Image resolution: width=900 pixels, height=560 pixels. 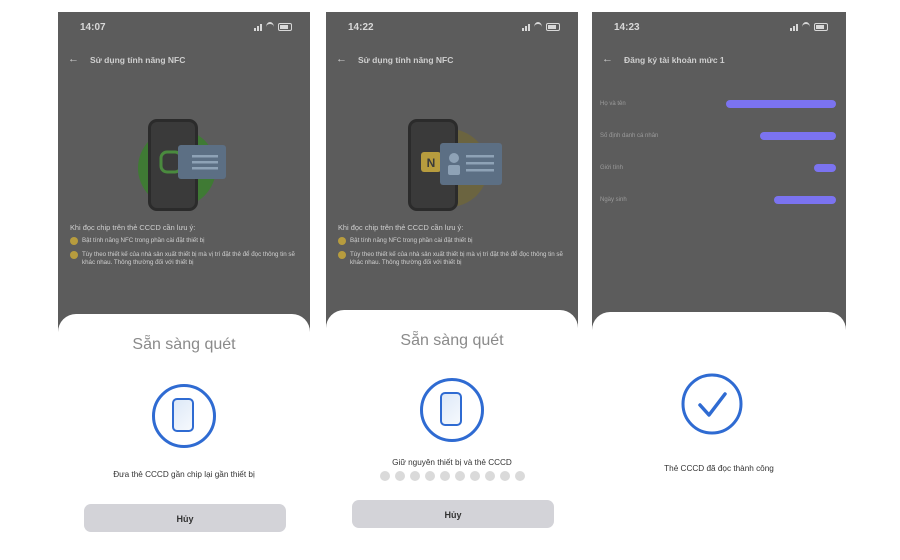 What do you see at coordinates (629, 136) in the screenshot?
I see `field-label: Số định danh cá nhân` at bounding box center [629, 136].